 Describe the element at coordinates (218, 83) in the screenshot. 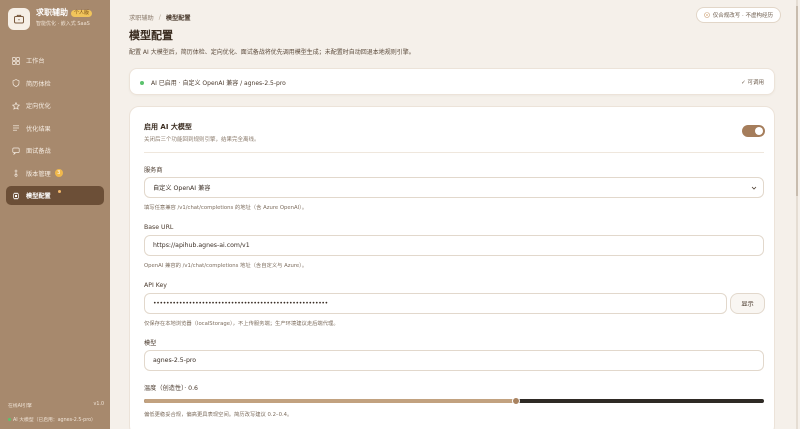

I see `ai-status-text: AI 已启用 · 自定义 OpenAI 兼容 / agnes-2.5-pro` at that location.